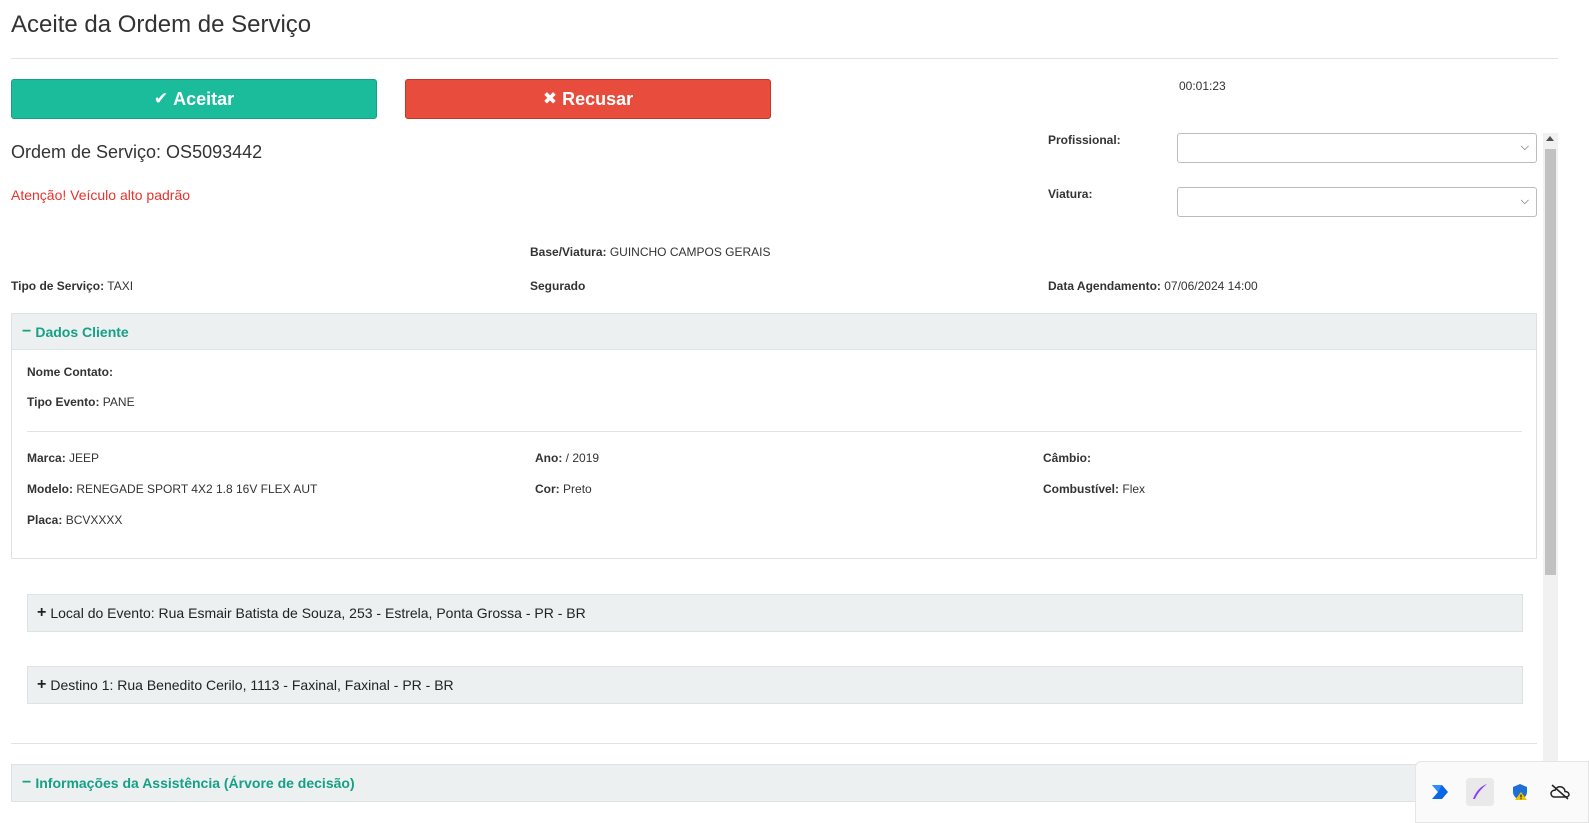  Describe the element at coordinates (137, 152) in the screenshot. I see `order-number: Ordem de Serviço: OS5093442` at that location.